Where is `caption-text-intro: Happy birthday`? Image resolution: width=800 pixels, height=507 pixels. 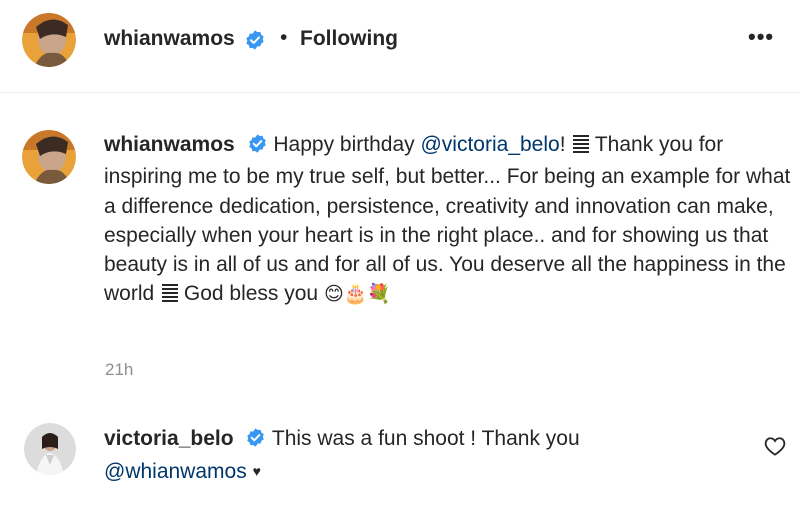
caption-text-intro: Happy birthday is located at coordinates (347, 144).